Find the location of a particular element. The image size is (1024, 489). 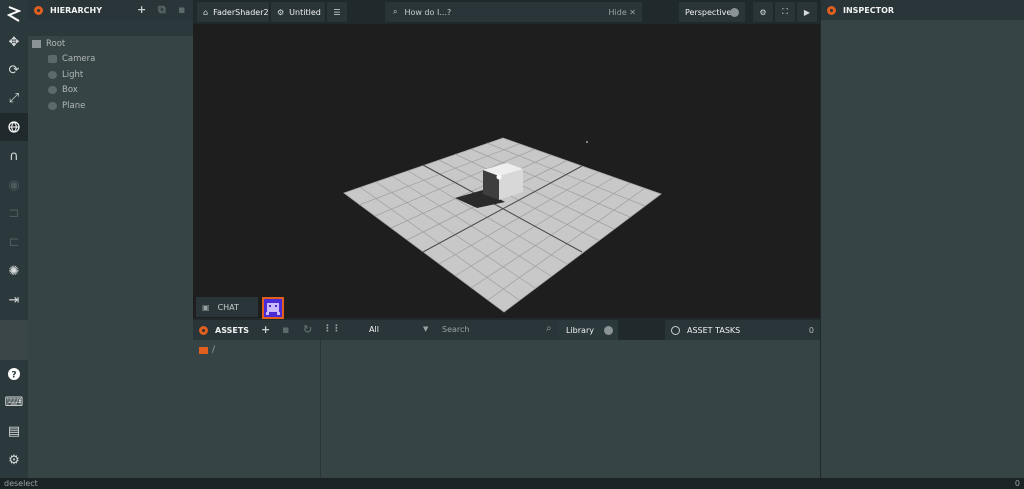

tool-sidebar: ✥ ⟳ ⤢ ∩ ◉ ⊐ ⊏ ✺ ⇥ ? ⌨ ▤ ⚙ is located at coordinates (14, 239).